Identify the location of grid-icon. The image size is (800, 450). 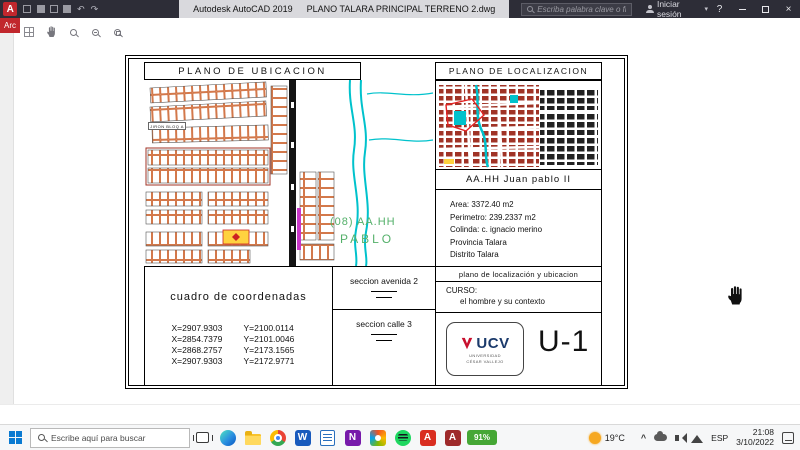
(29, 32).